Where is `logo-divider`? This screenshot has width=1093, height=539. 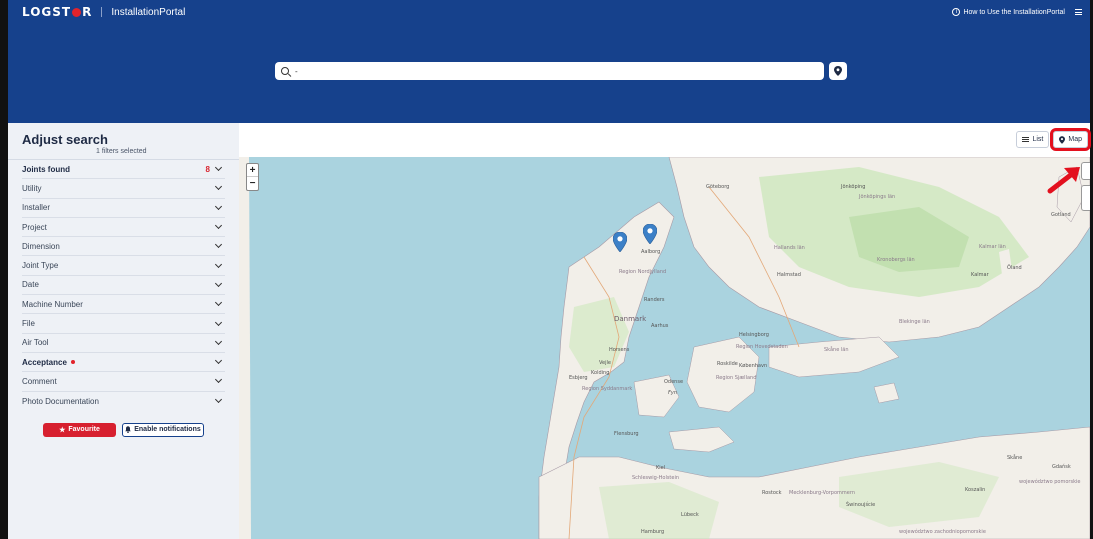 logo-divider is located at coordinates (102, 12).